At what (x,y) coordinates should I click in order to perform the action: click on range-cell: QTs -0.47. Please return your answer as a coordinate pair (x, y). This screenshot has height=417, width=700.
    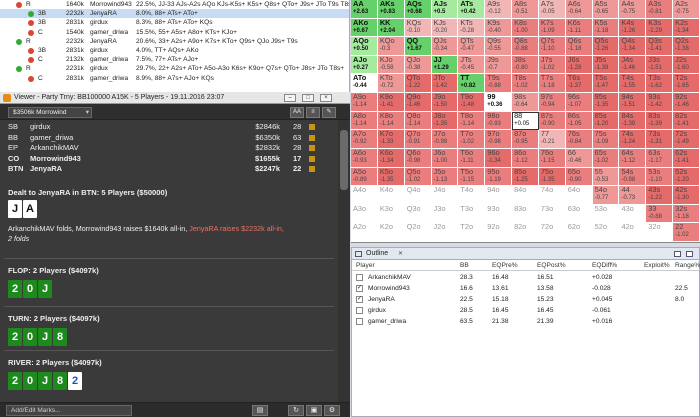
    Looking at the image, I should click on (472, 46).